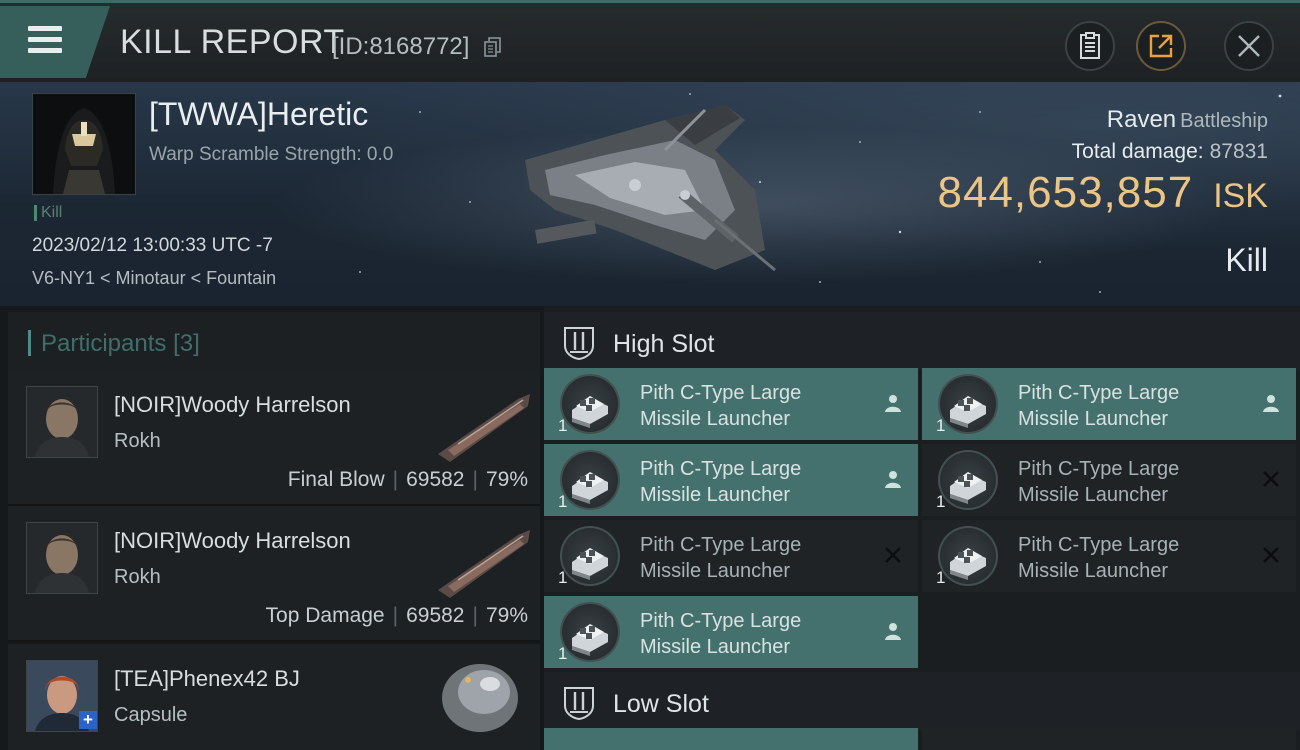 The width and height of the screenshot is (1300, 750). Describe the element at coordinates (579, 343) in the screenshot. I see `high-slot-icon` at that location.